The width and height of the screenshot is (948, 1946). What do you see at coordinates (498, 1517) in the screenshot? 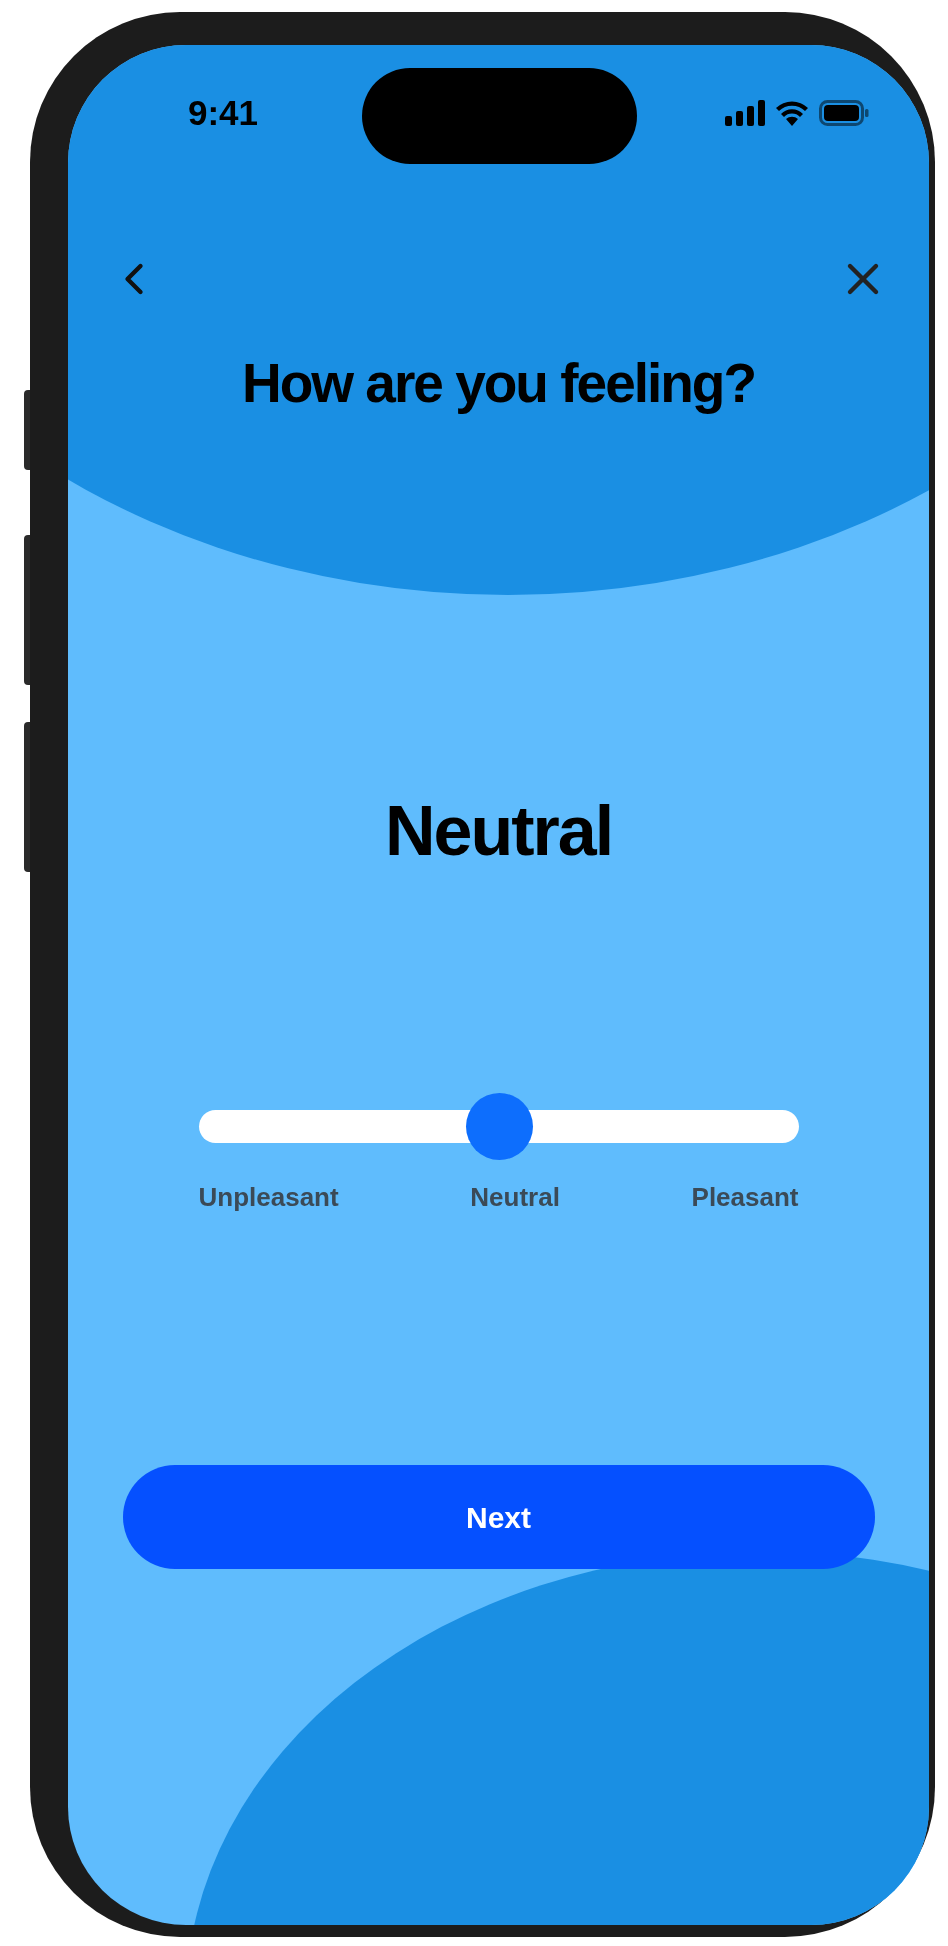
I see `next-button: Next` at bounding box center [498, 1517].